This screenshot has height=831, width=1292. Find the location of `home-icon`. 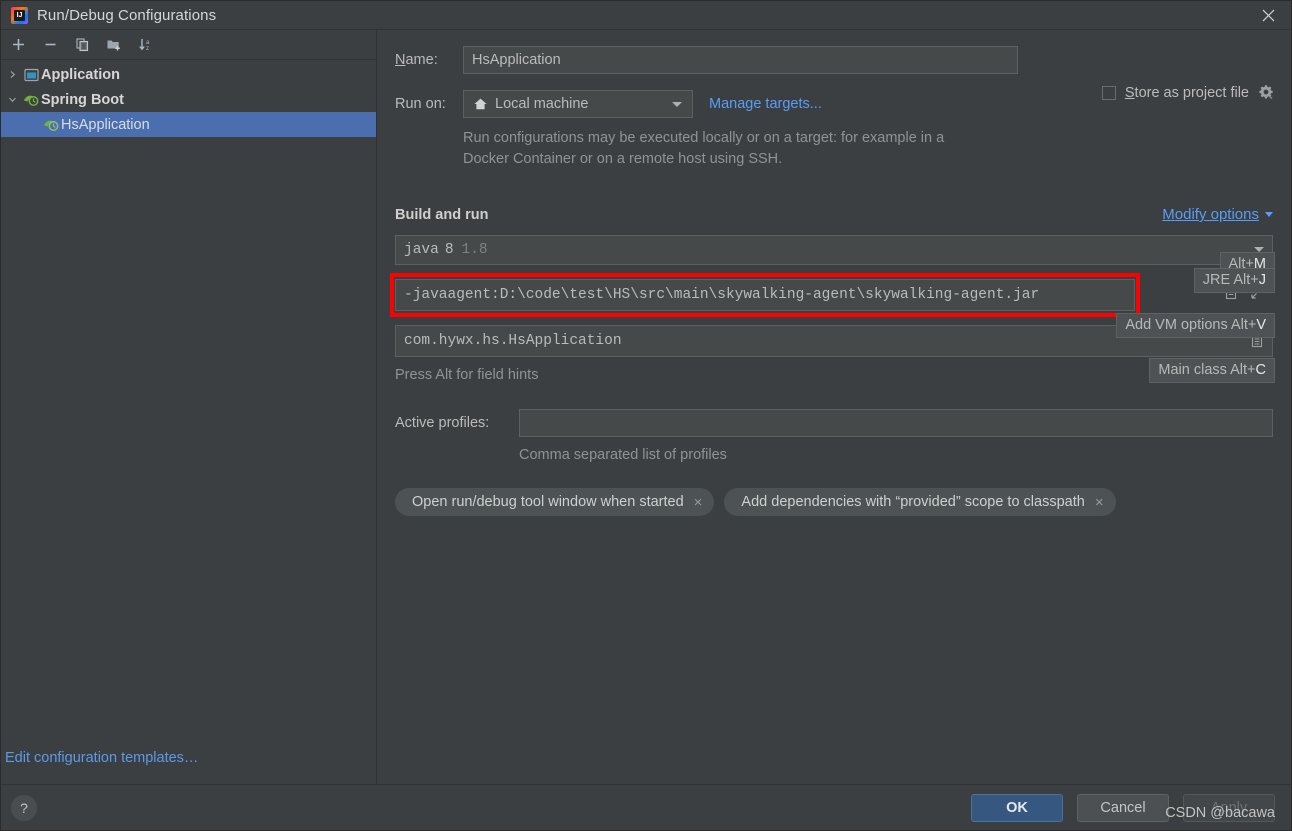

home-icon is located at coordinates (480, 104).